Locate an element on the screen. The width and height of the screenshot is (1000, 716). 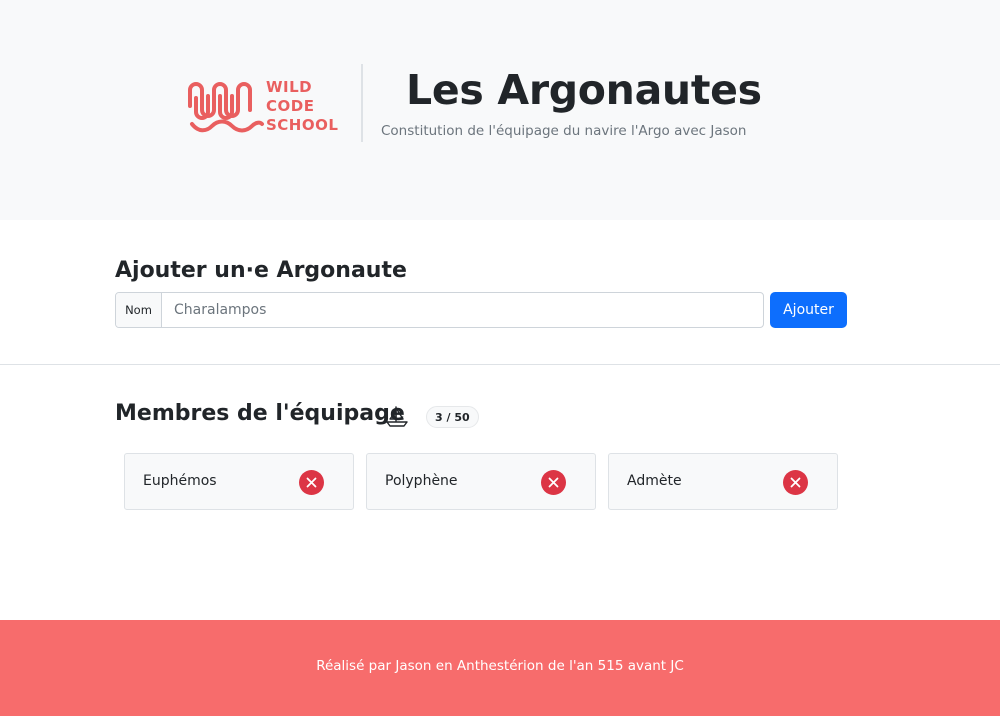
crew-member-card: Admète is located at coordinates (723, 481).